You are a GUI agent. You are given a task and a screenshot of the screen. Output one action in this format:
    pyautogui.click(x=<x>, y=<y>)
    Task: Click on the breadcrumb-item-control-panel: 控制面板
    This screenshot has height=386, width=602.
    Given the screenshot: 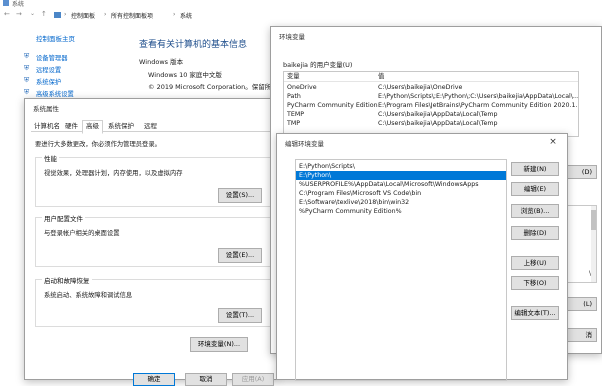 What is the action you would take?
    pyautogui.click(x=83, y=15)
    